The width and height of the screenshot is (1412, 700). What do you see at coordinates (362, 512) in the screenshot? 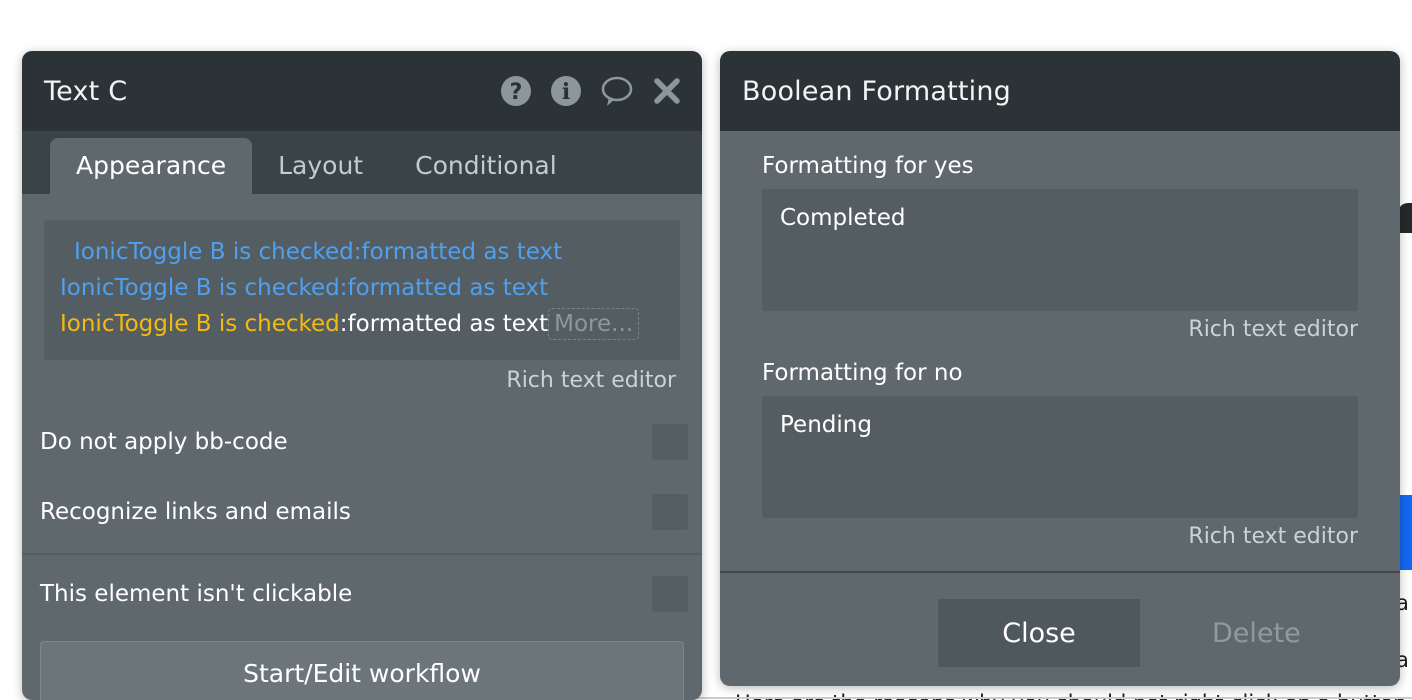
I see `option-row-recognize-links: Recognize links and emails` at bounding box center [362, 512].